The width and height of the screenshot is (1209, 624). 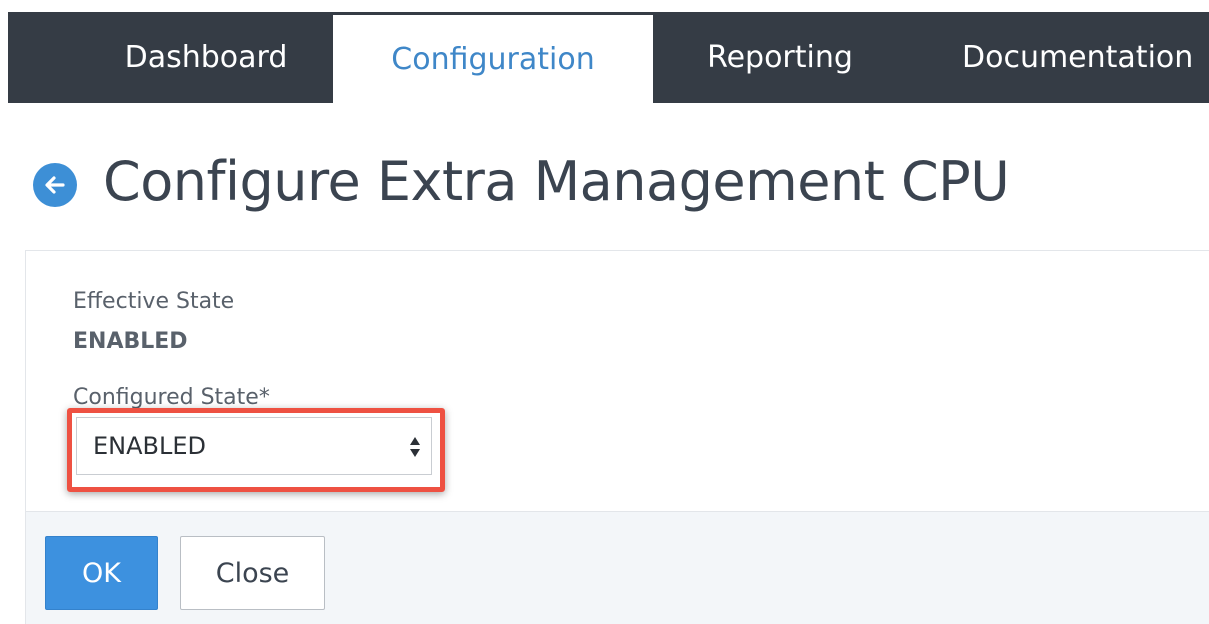 What do you see at coordinates (415, 447) in the screenshot?
I see `select-updown-icon` at bounding box center [415, 447].